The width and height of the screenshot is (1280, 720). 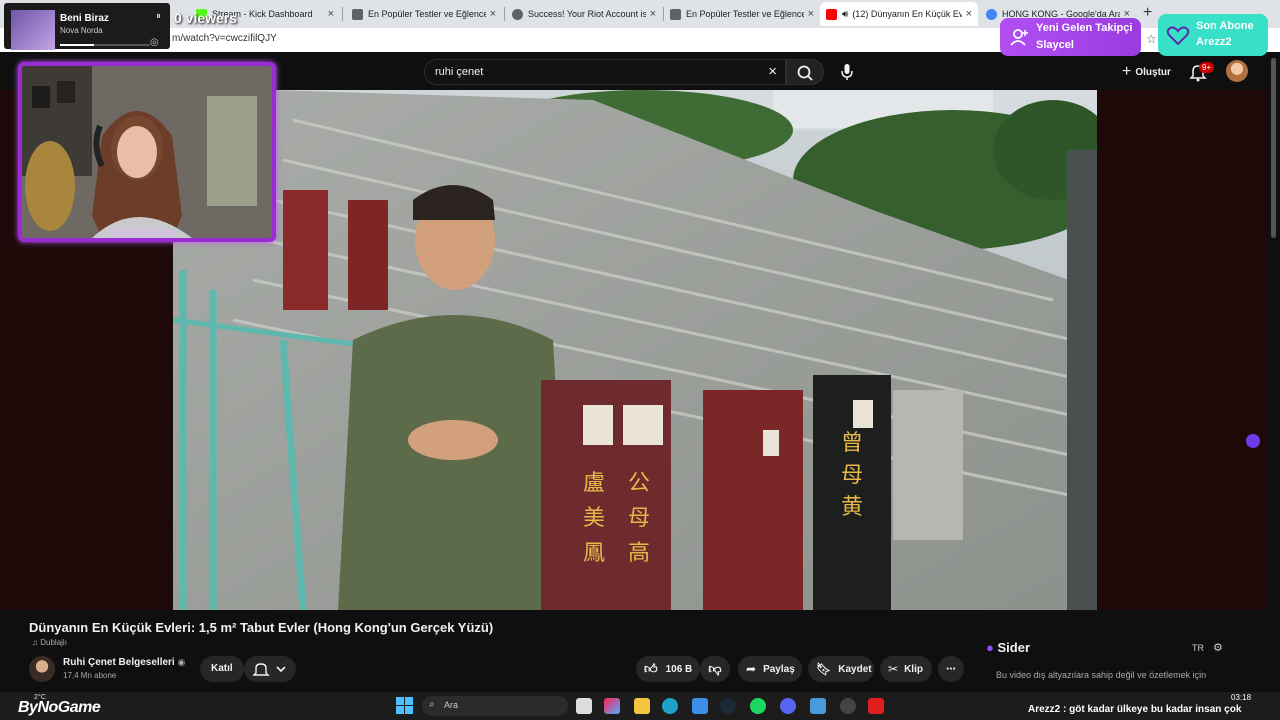 What do you see at coordinates (605, 72) in the screenshot?
I see `search-input: ruhi çenet ×` at bounding box center [605, 72].